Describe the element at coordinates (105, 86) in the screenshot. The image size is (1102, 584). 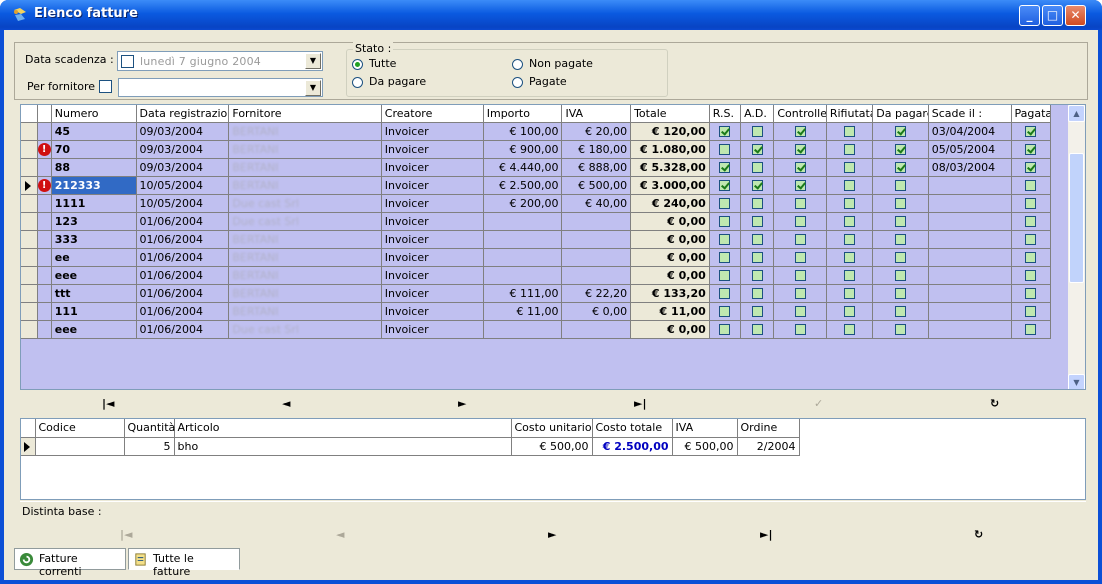
I see `supplier-checkbox` at that location.